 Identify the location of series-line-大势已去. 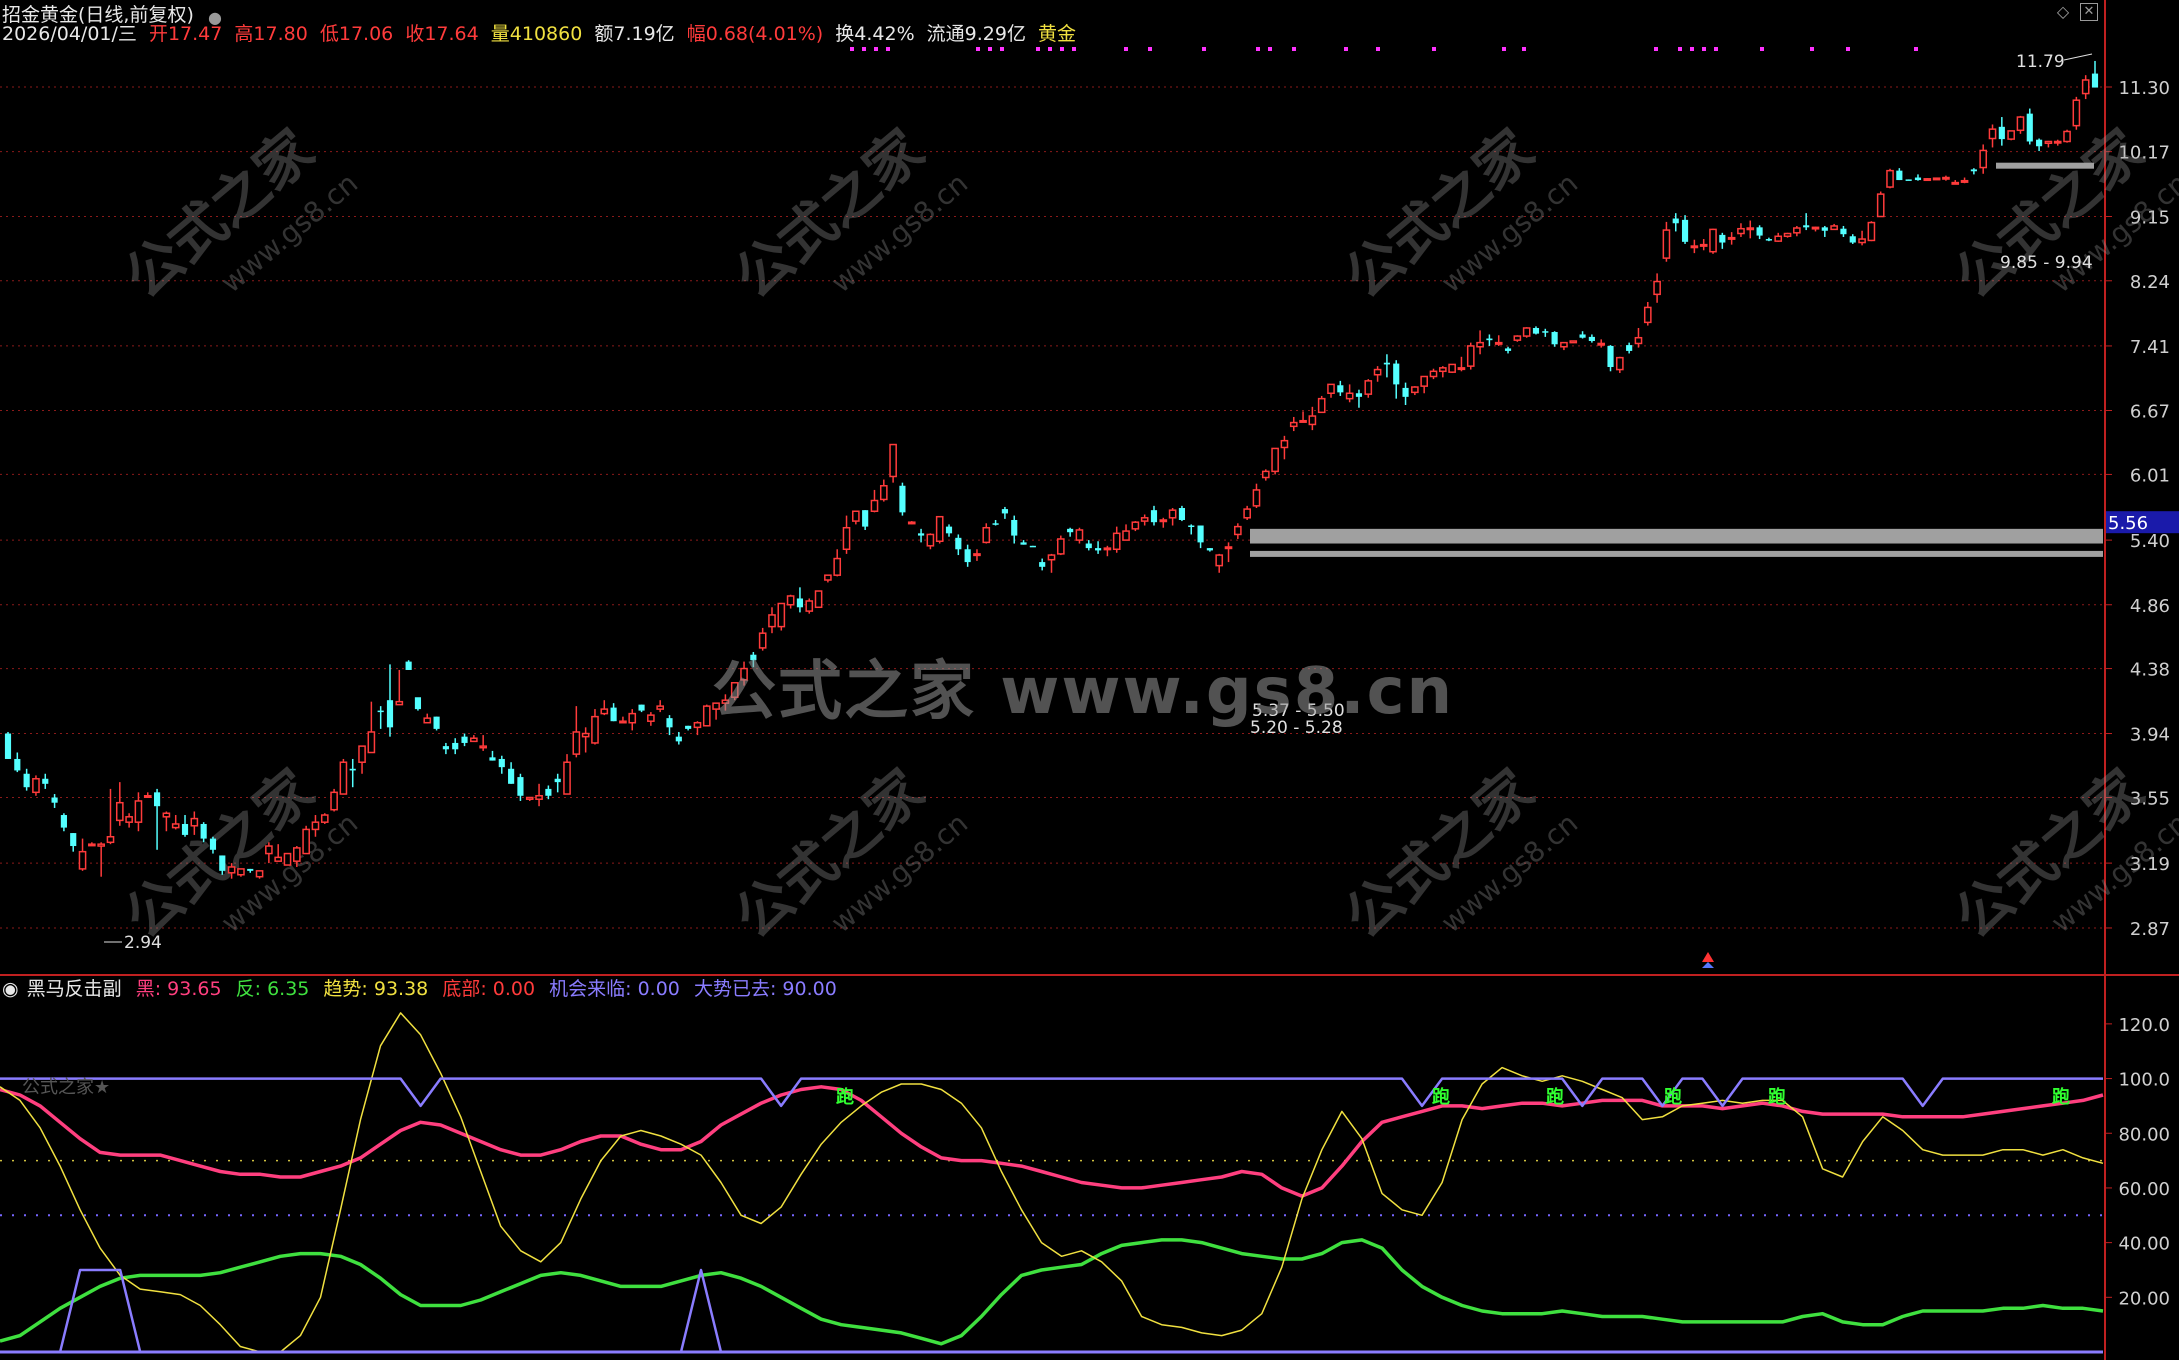
(1051, 1092).